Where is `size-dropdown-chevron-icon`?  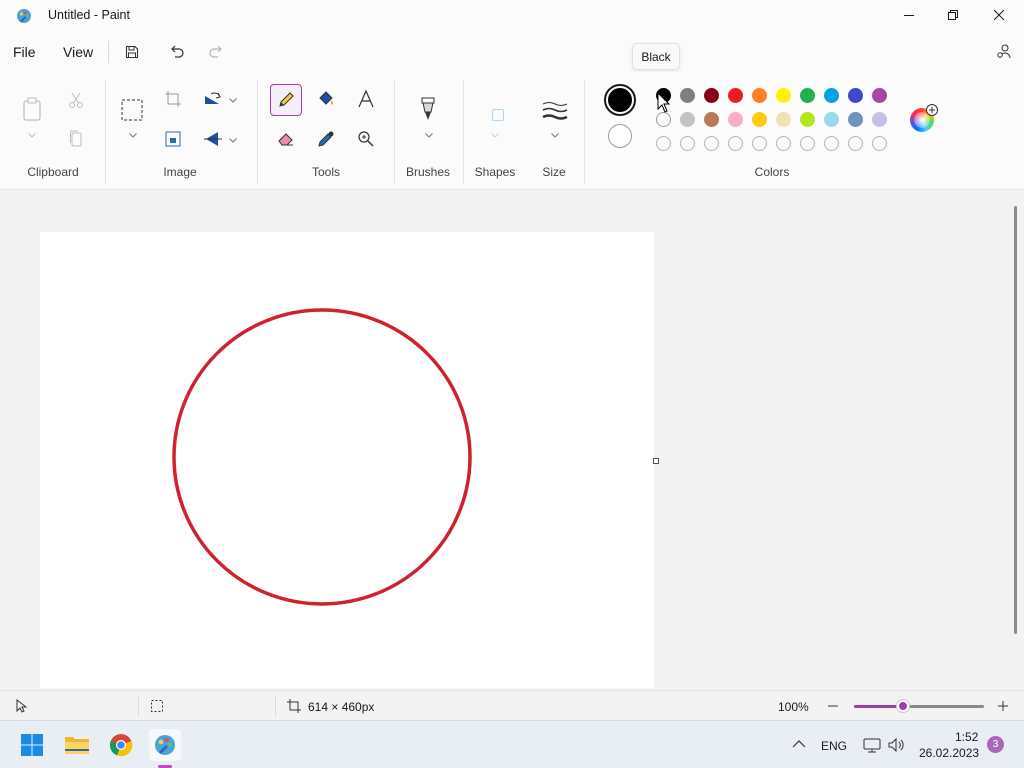 size-dropdown-chevron-icon is located at coordinates (555, 135).